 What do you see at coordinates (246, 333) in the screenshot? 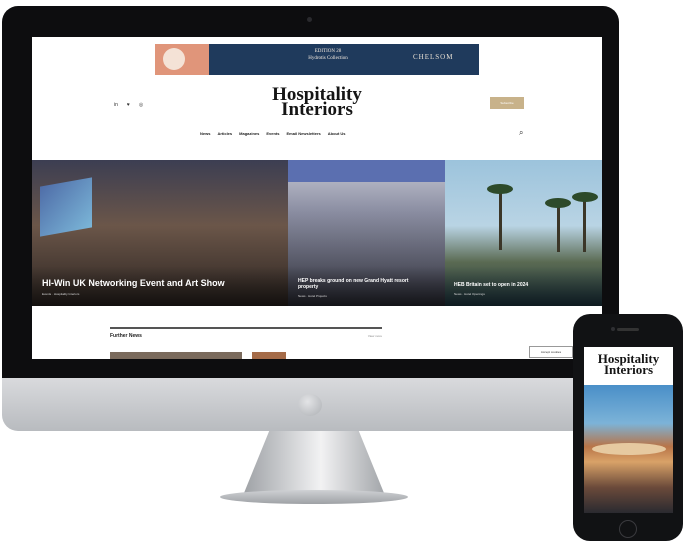
I see `further-news-section: Further News View more` at bounding box center [246, 333].